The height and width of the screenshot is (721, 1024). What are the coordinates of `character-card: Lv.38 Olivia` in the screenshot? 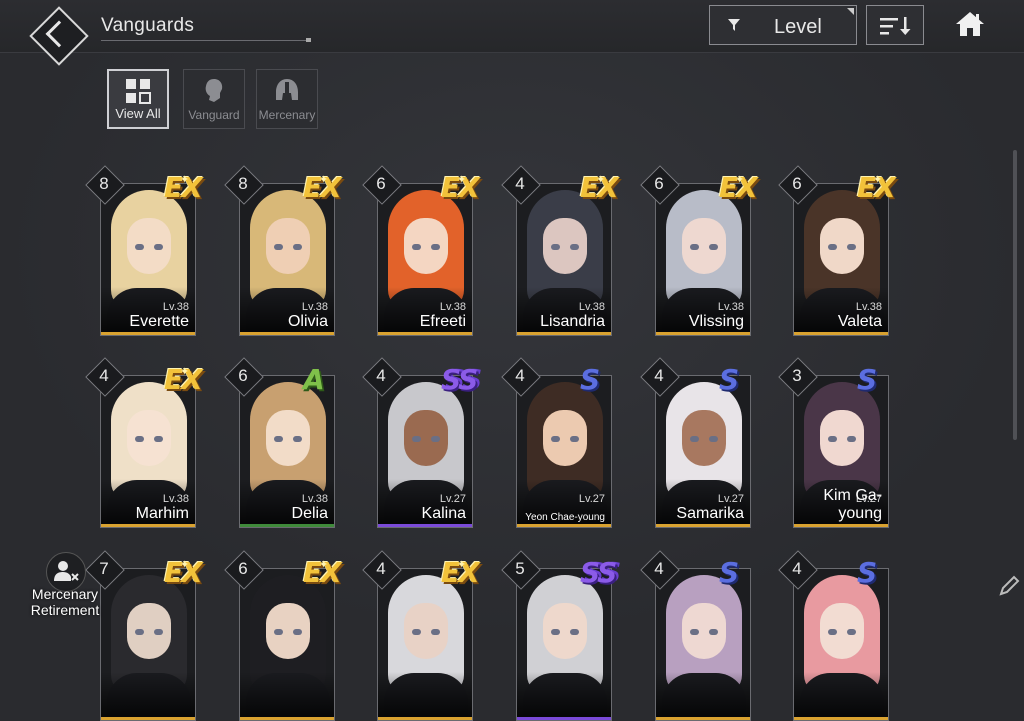 It's located at (287, 259).